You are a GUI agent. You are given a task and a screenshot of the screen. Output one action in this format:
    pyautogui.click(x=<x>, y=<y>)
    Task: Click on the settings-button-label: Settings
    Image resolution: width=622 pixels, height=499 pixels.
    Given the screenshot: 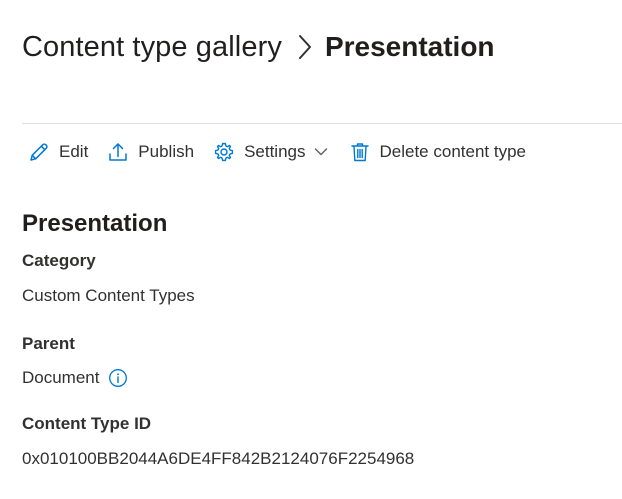 What is the action you would take?
    pyautogui.click(x=275, y=151)
    